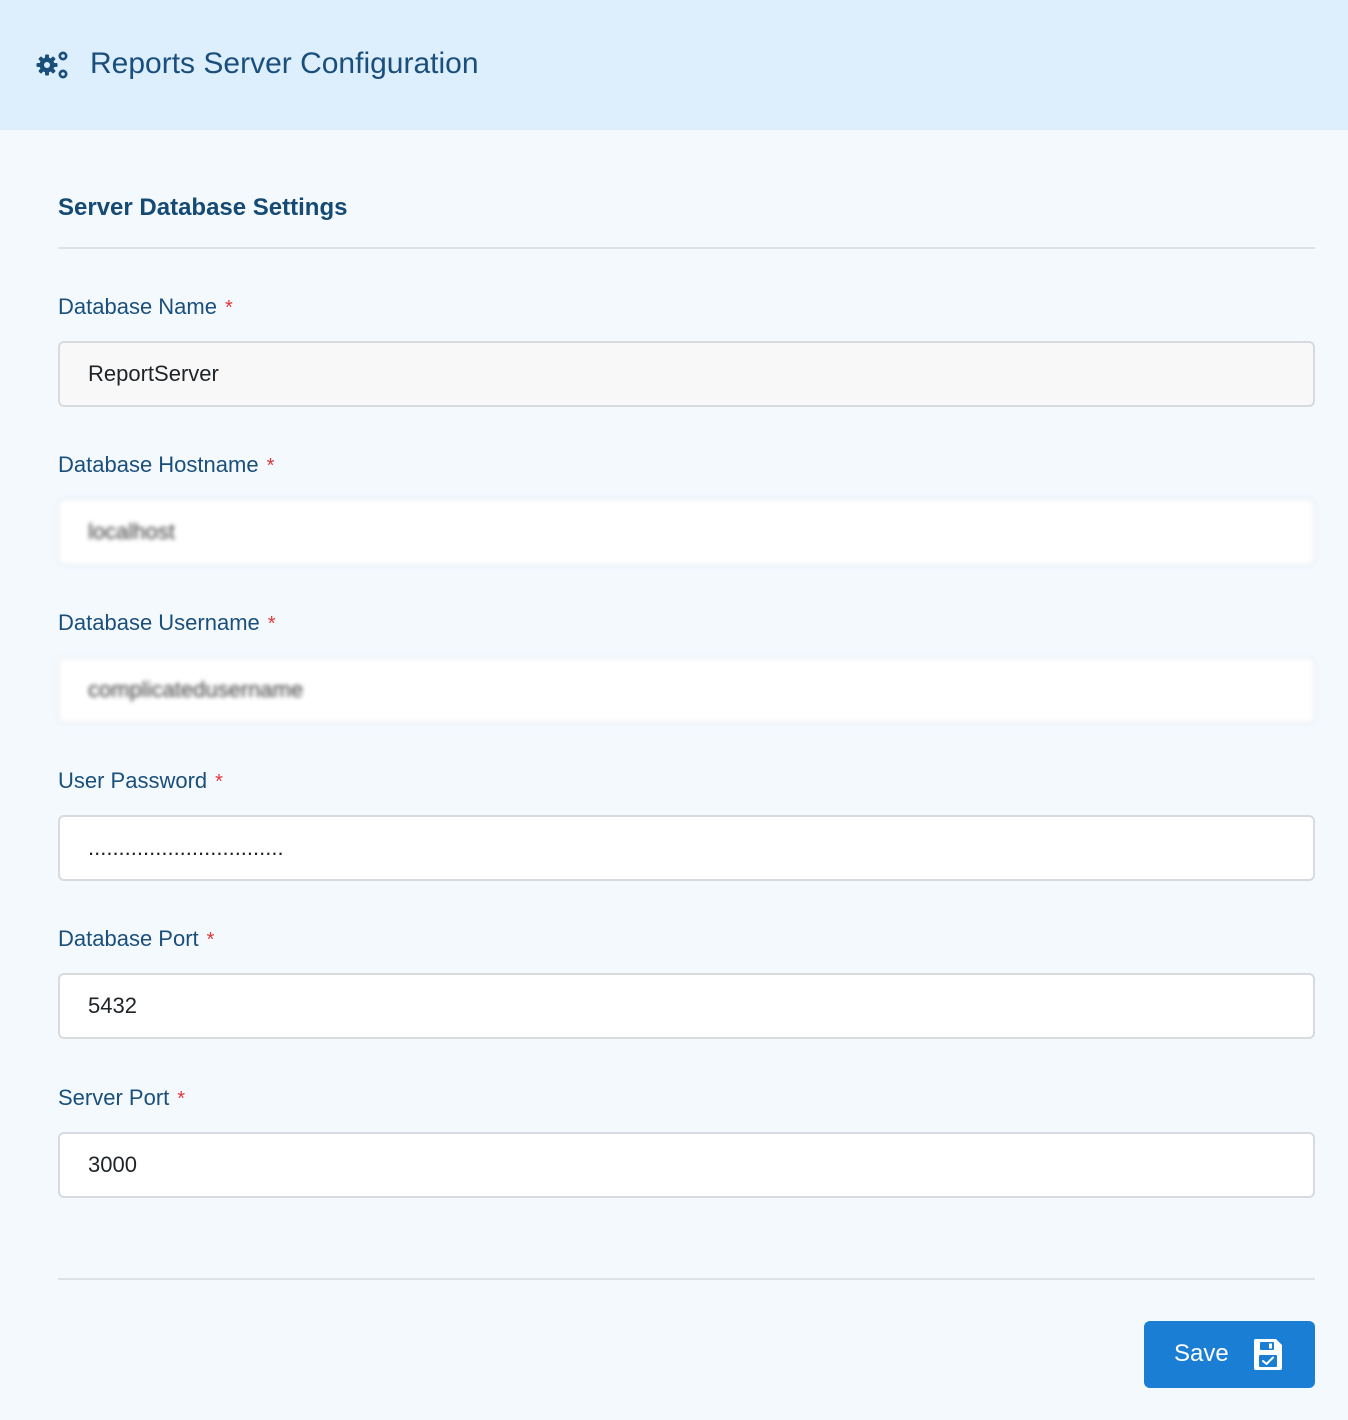 This screenshot has width=1348, height=1420. I want to click on database-port-input, so click(686, 1006).